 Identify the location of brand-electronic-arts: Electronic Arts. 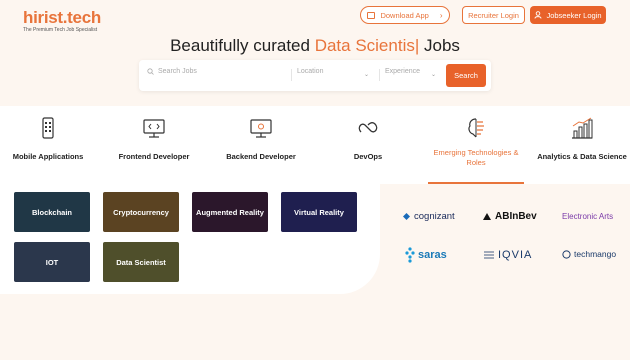
(587, 216).